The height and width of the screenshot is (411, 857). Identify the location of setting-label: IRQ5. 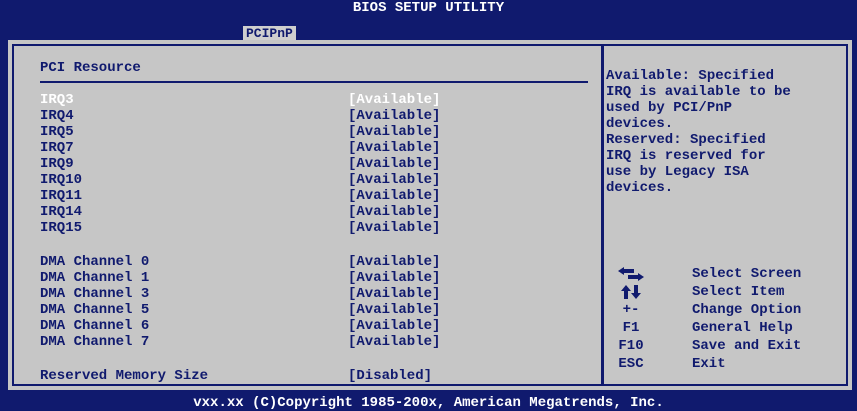
(57, 132).